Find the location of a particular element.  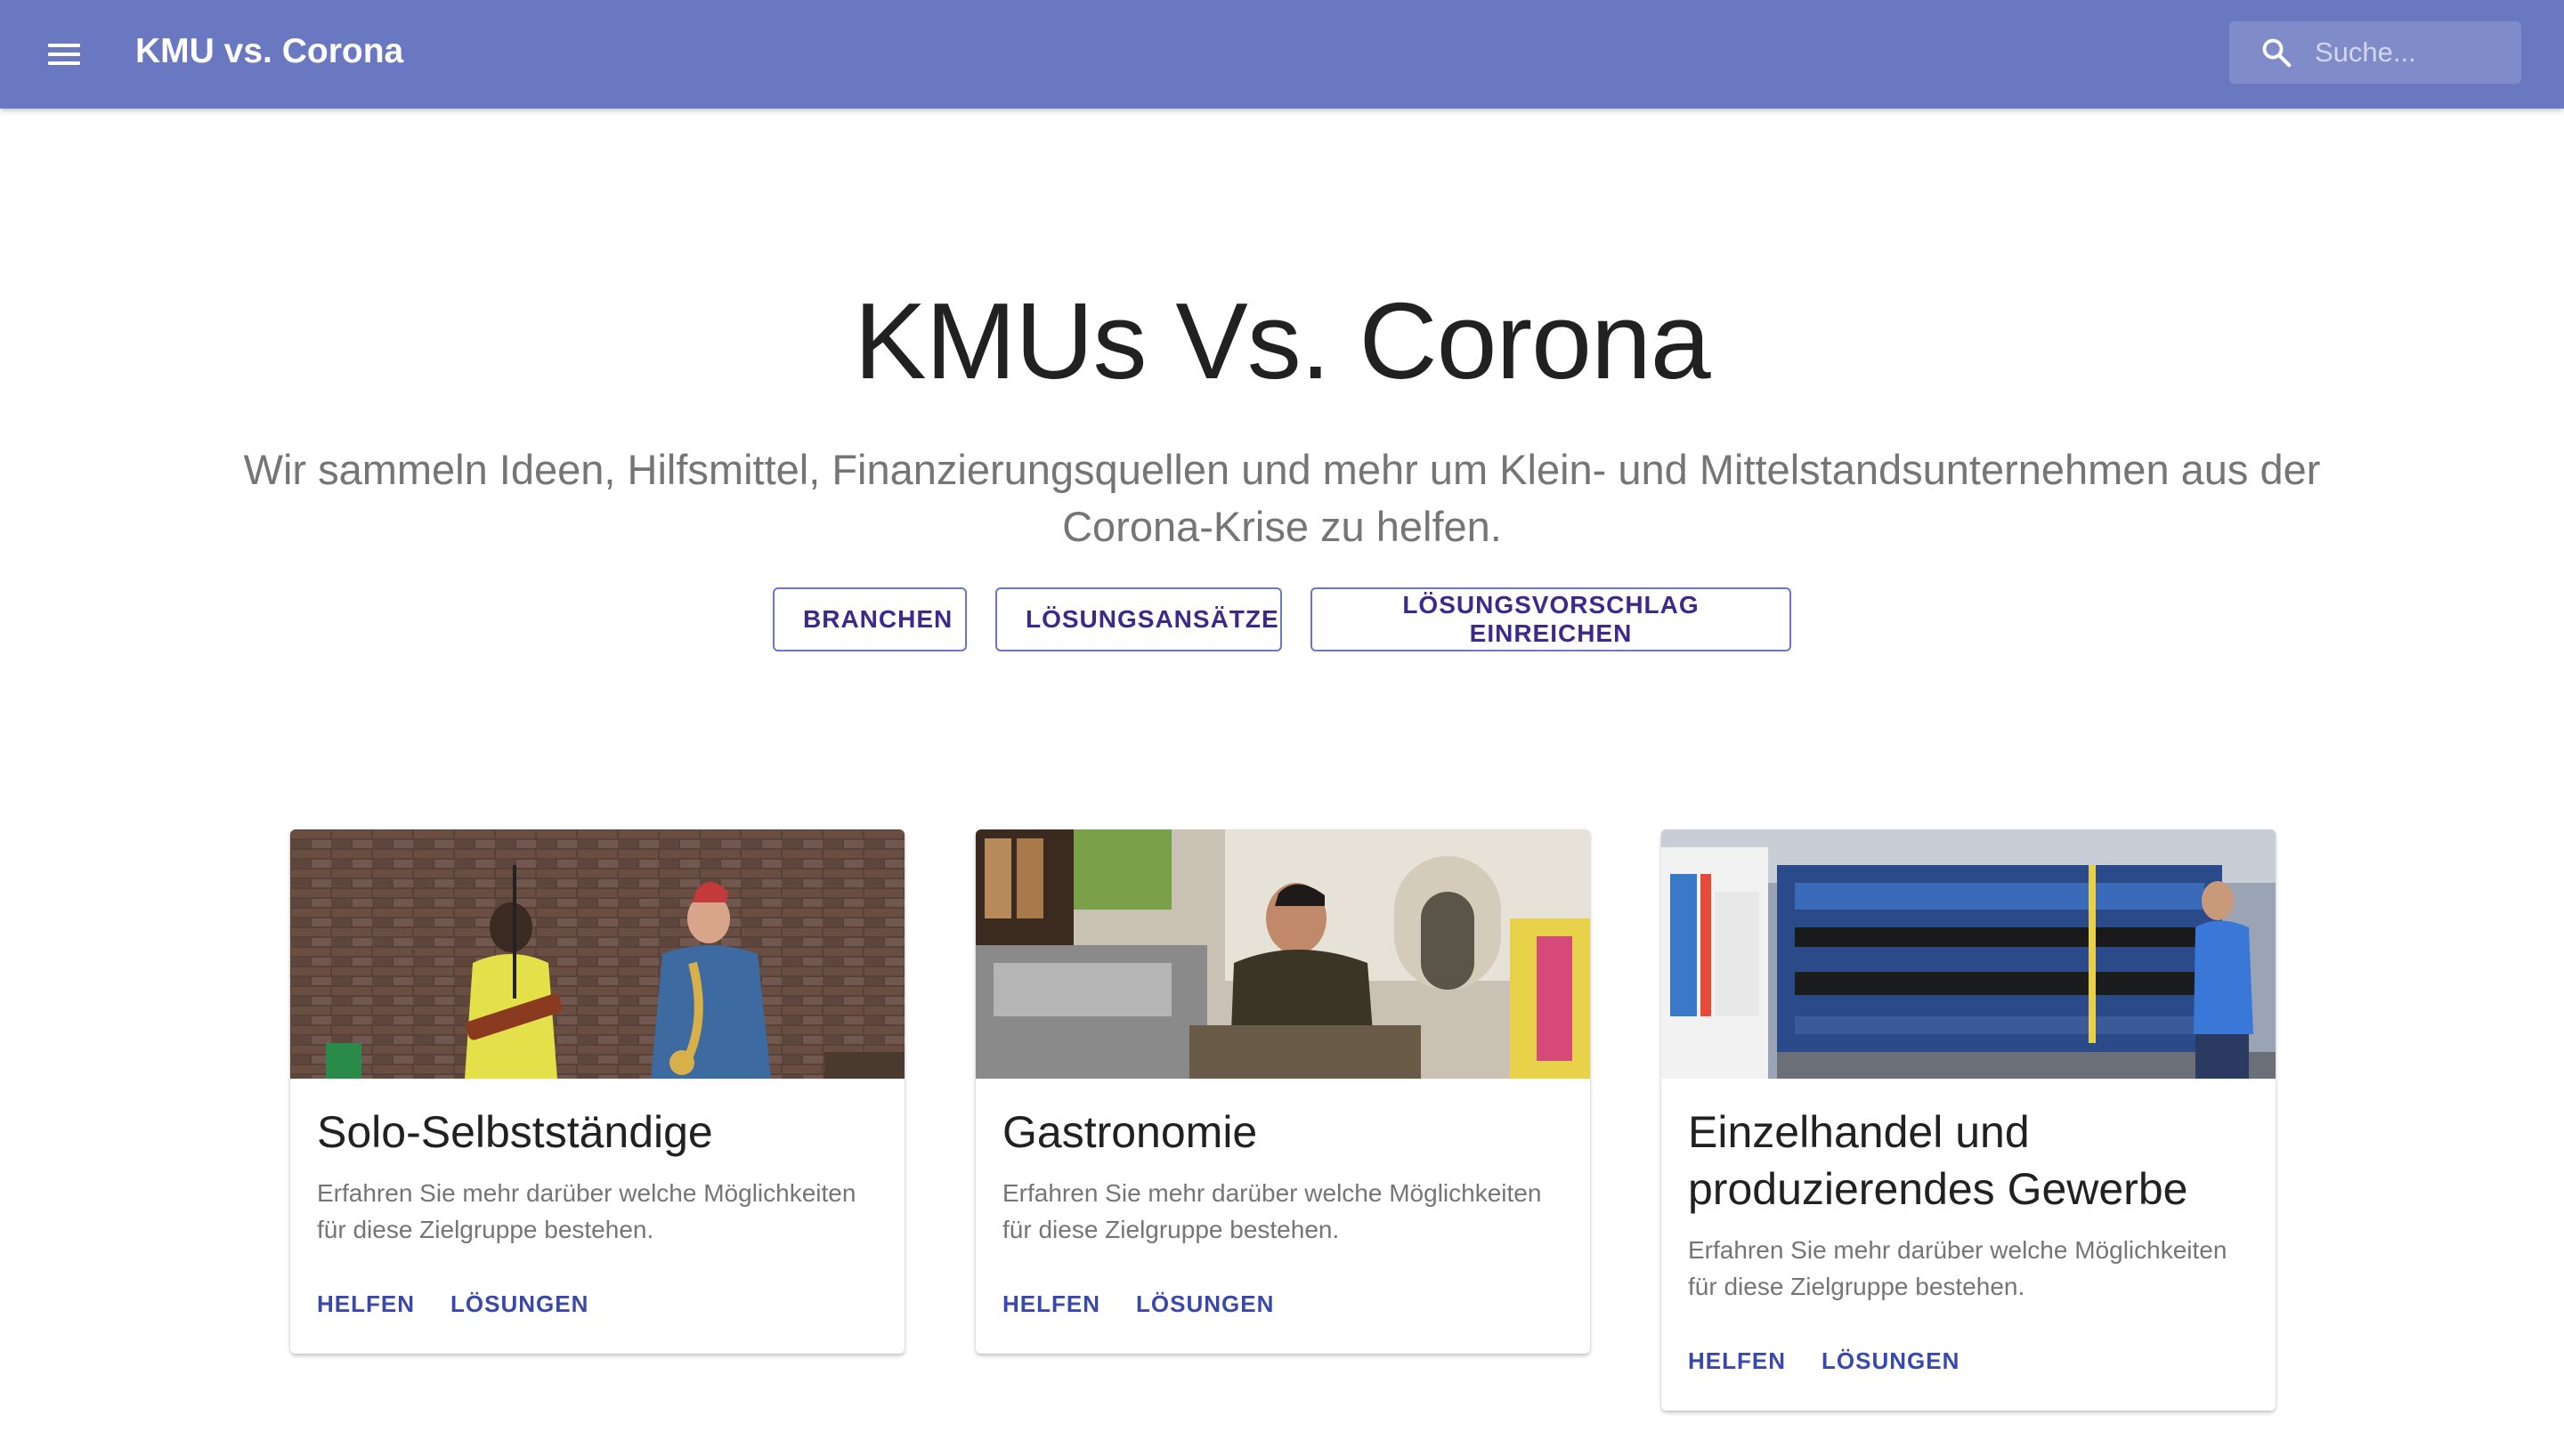

search-box is located at coordinates (2375, 52).